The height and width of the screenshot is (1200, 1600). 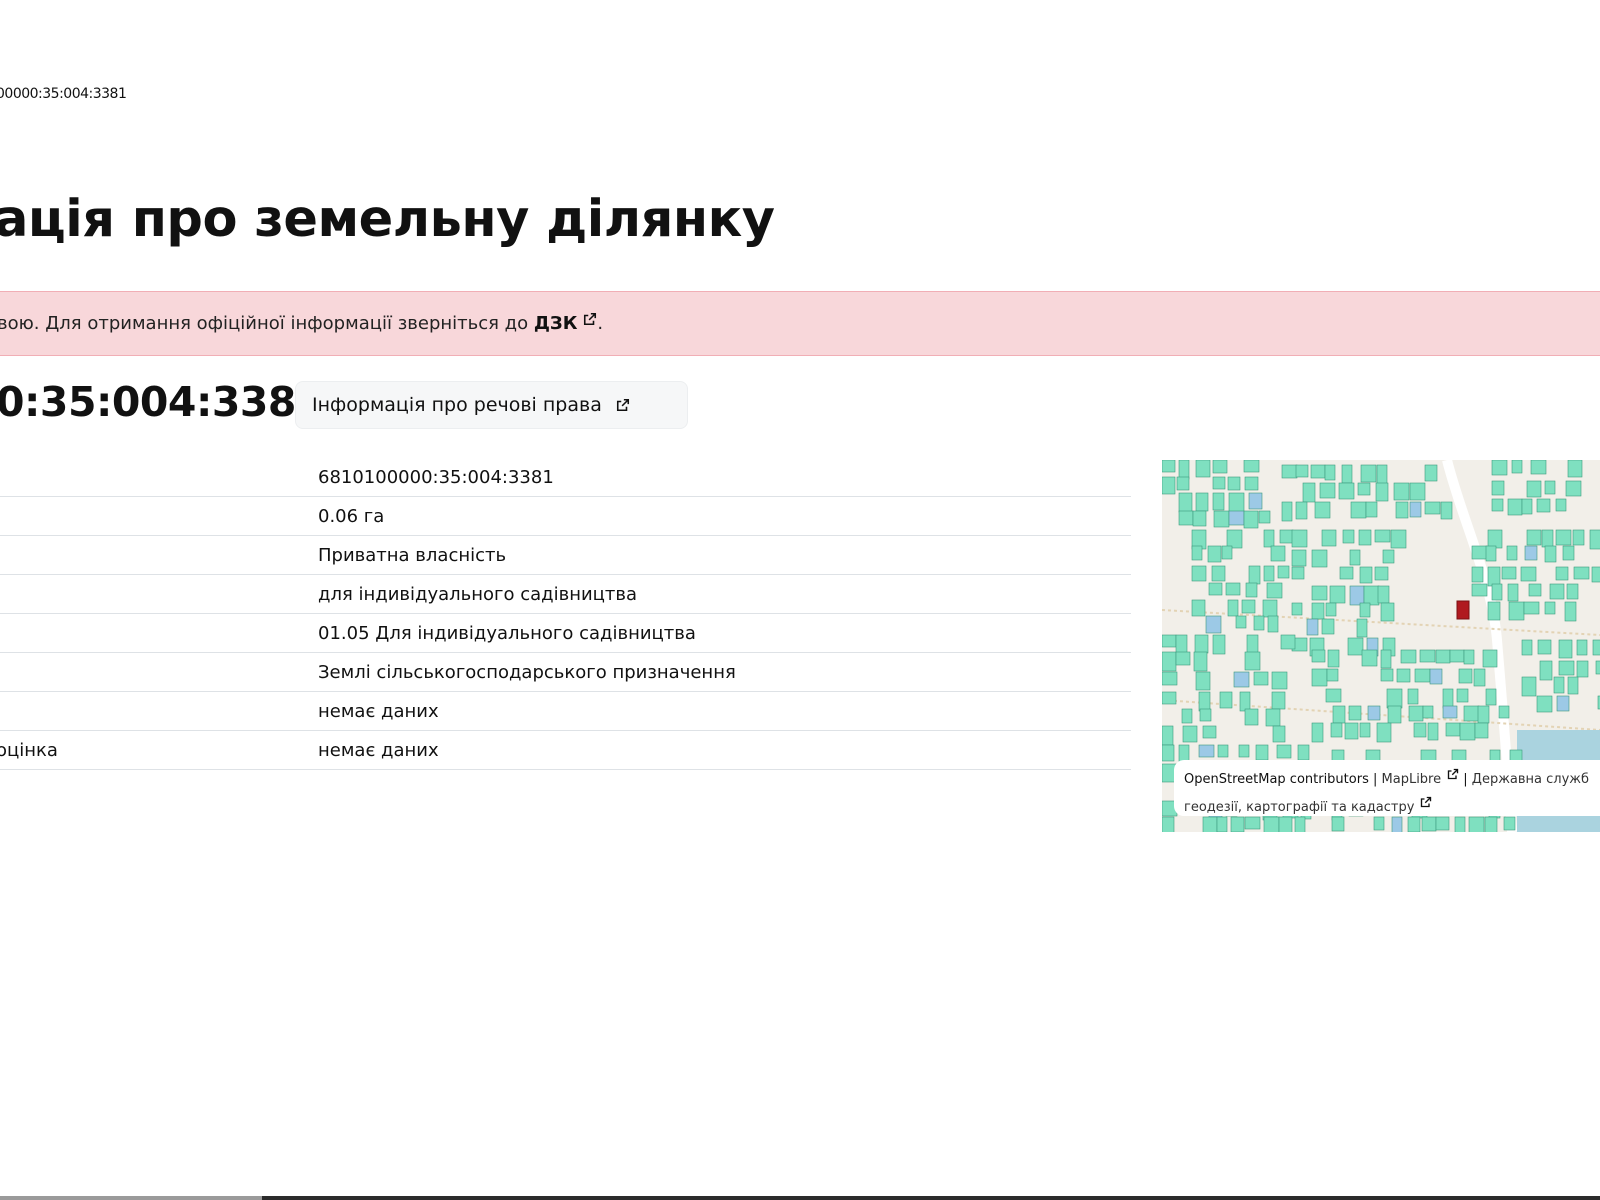 What do you see at coordinates (600, 323) in the screenshot?
I see `alert-tail: .` at bounding box center [600, 323].